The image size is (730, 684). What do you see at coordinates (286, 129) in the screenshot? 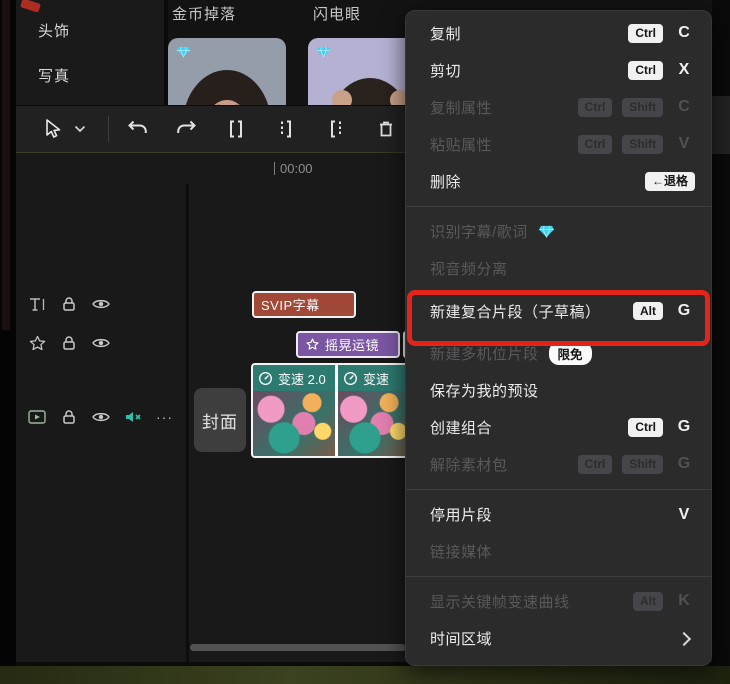
I see `split-keep-left-button` at bounding box center [286, 129].